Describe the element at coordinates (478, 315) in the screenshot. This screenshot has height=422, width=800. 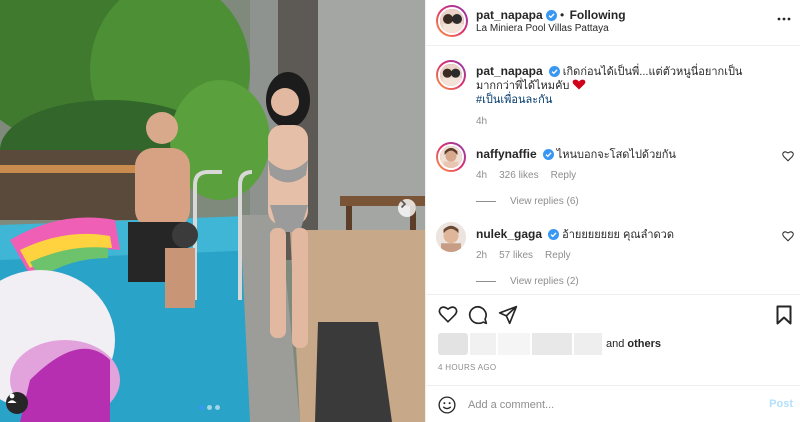
I see `comment-icon` at that location.